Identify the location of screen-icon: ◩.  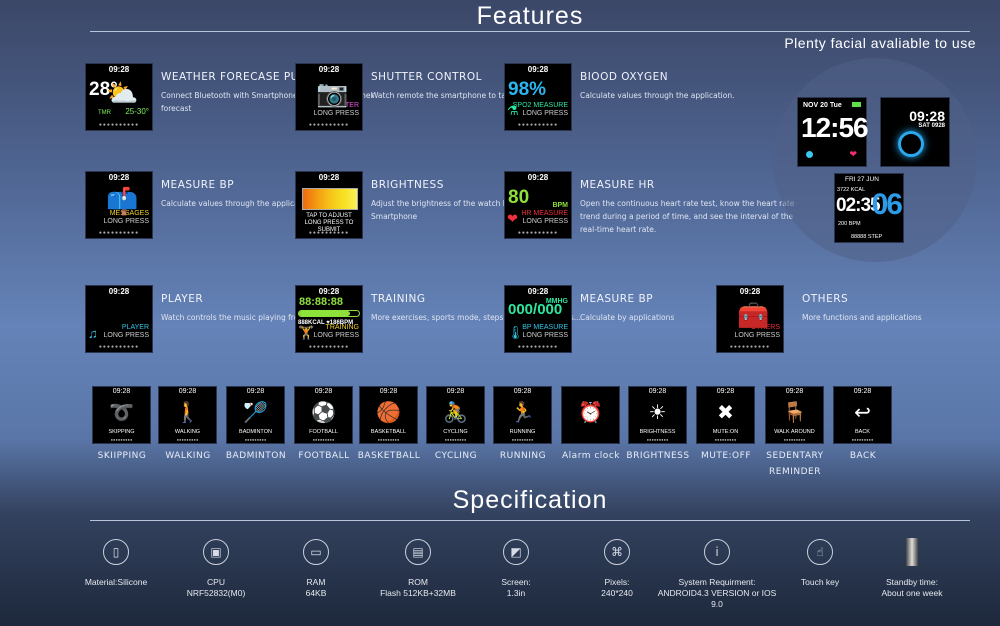
(516, 552).